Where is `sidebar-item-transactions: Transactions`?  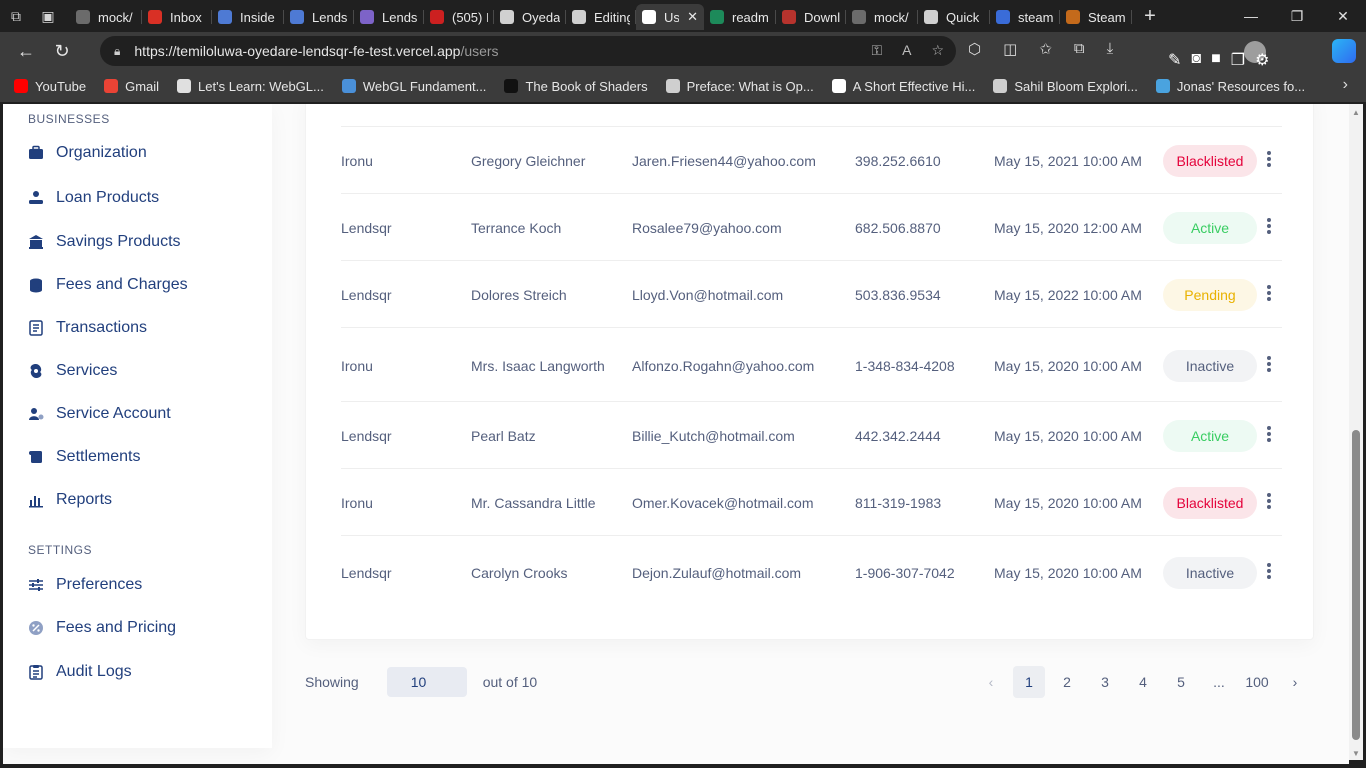 sidebar-item-transactions: Transactions is located at coordinates (87, 328).